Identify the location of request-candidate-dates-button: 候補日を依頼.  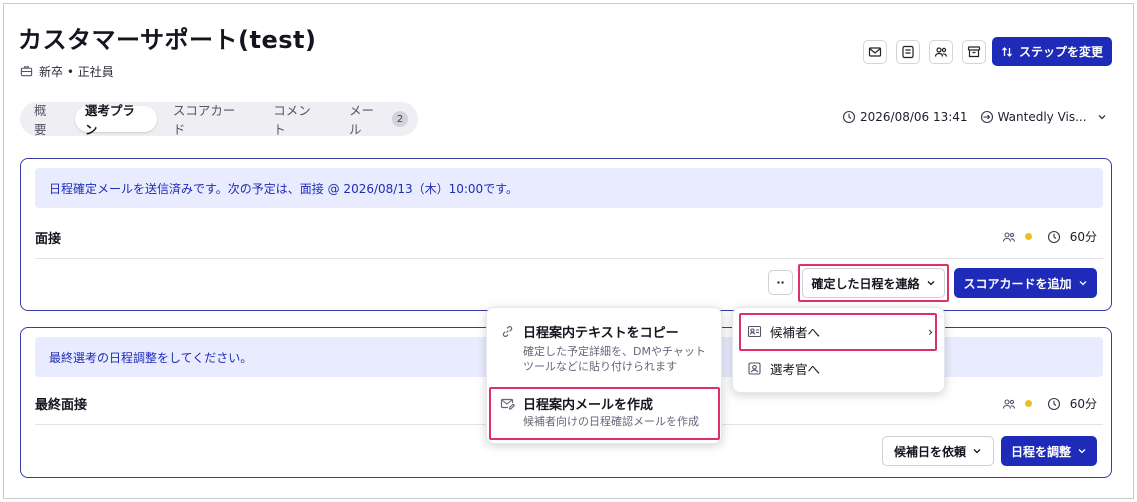
(938, 451).